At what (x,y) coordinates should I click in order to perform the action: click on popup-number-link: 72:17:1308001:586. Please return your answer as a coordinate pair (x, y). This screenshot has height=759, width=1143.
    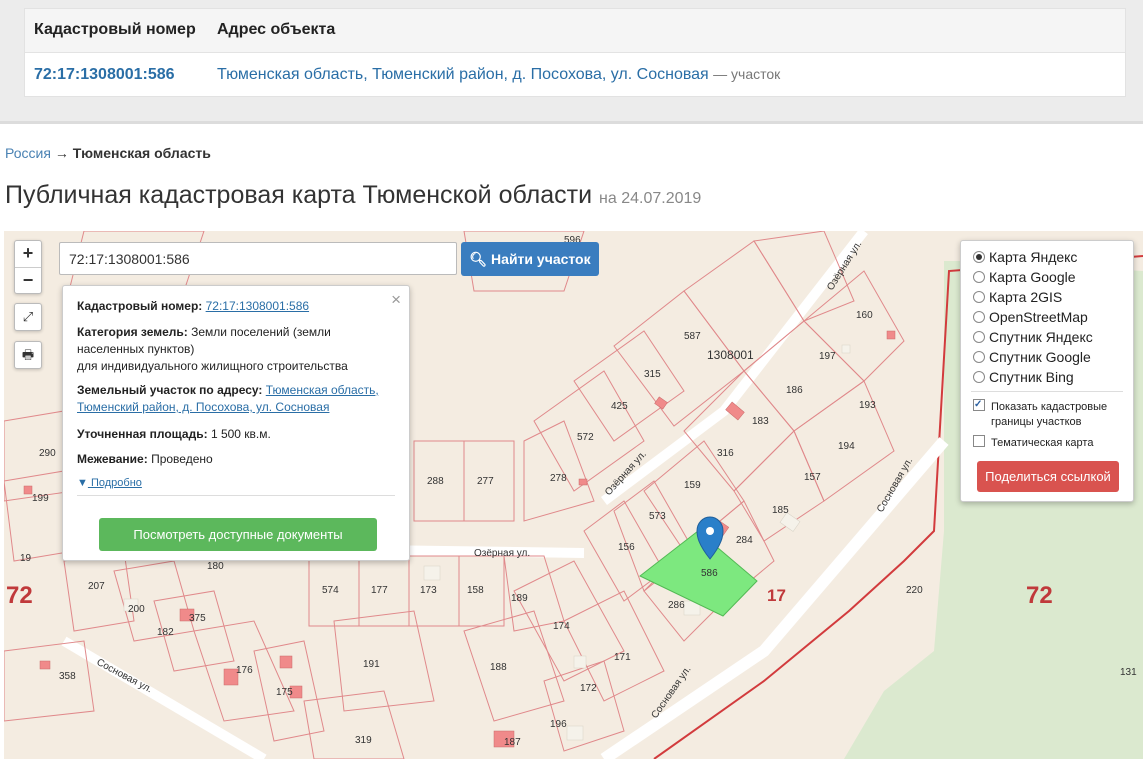
    Looking at the image, I should click on (257, 306).